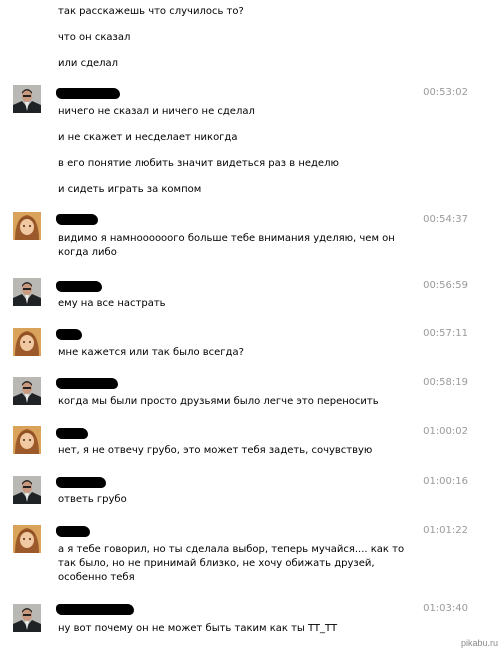 Image resolution: width=504 pixels, height=652 pixels. Describe the element at coordinates (94, 37) in the screenshot. I see `message-line: что он сказал` at that location.